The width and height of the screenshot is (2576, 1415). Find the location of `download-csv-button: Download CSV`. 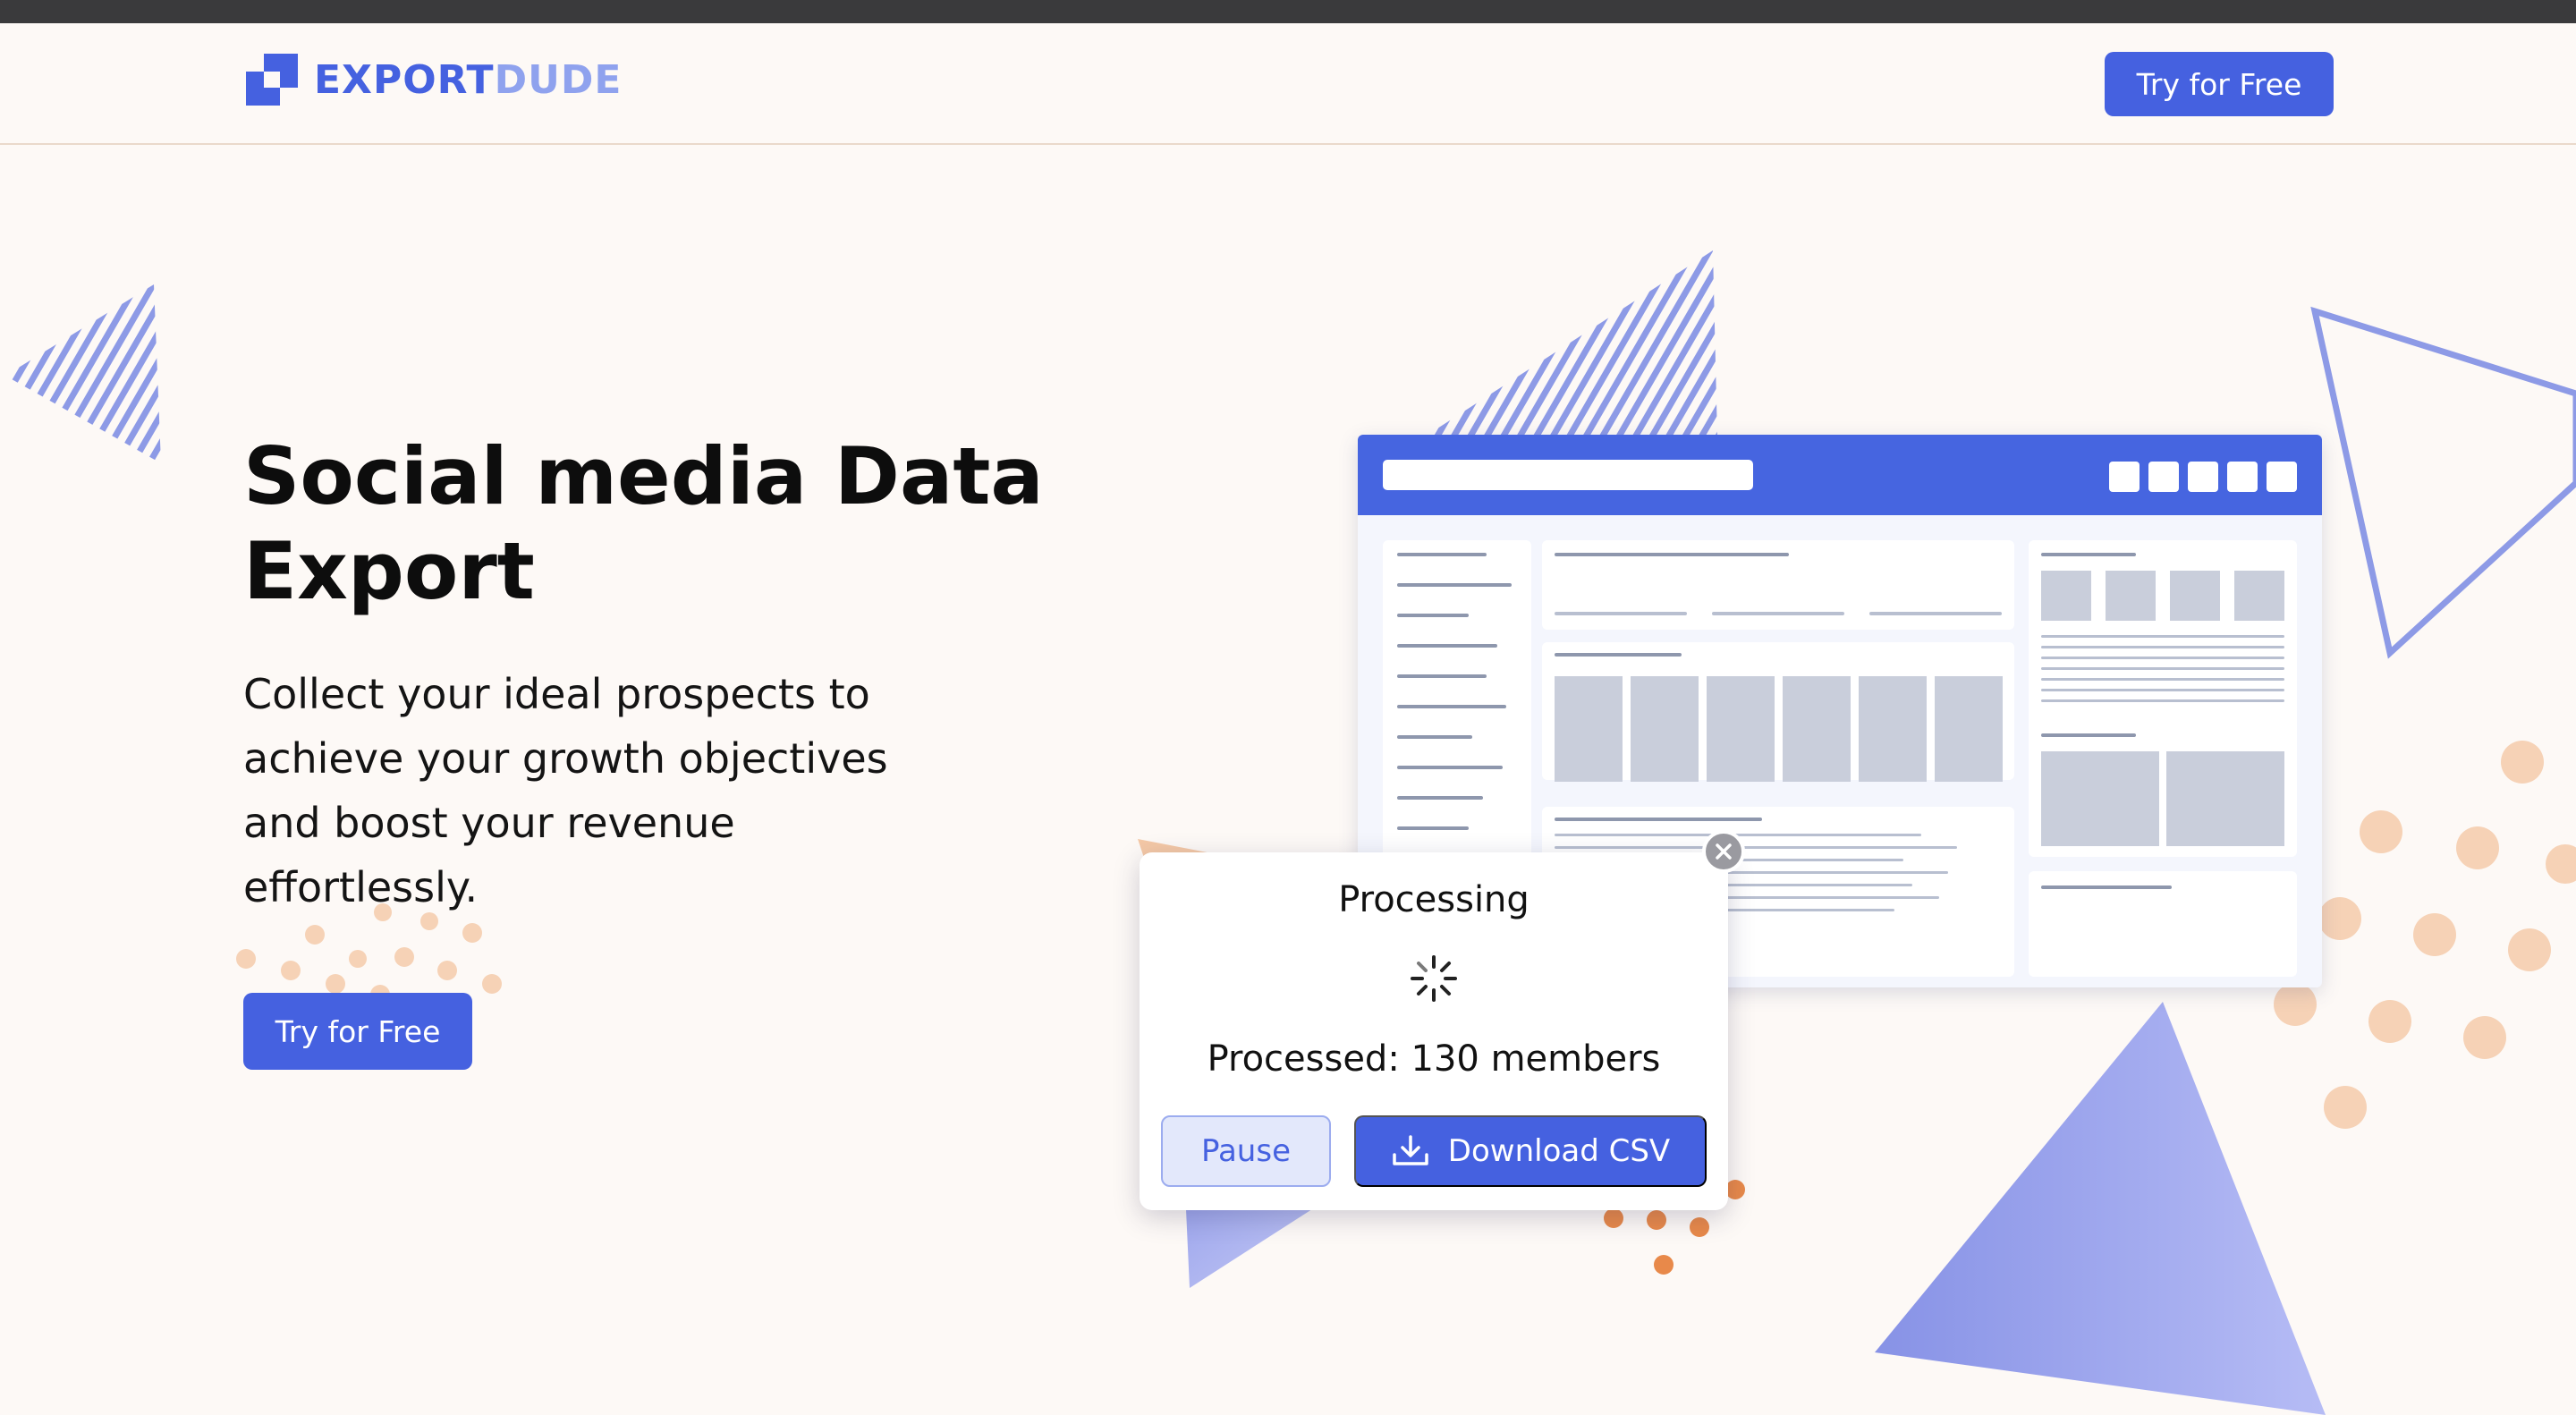

download-csv-button: Download CSV is located at coordinates (1530, 1151).